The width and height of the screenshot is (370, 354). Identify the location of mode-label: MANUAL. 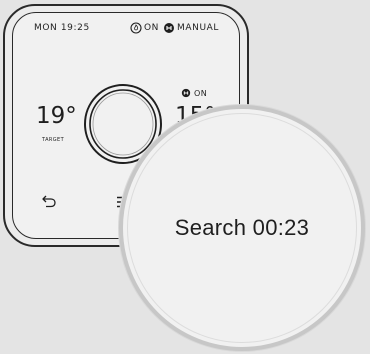
(198, 28).